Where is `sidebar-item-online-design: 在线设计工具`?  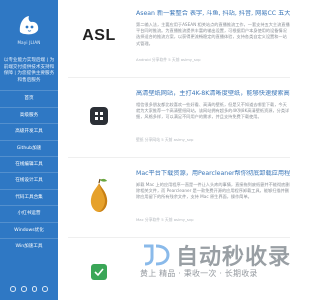 sidebar-item-online-design: 在线设计工具 is located at coordinates (29, 180).